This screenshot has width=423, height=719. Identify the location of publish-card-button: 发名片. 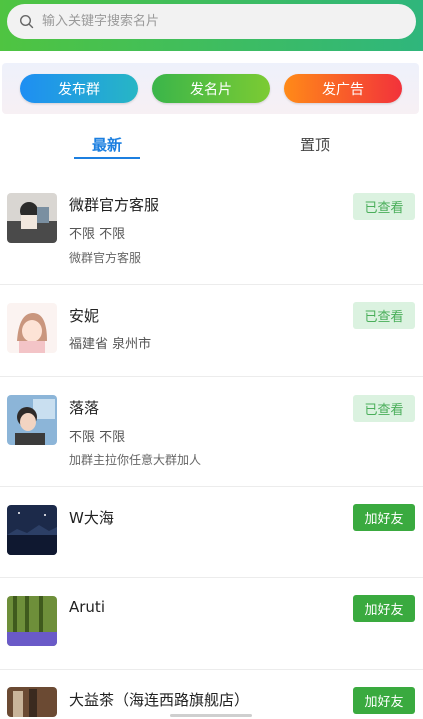
(211, 88).